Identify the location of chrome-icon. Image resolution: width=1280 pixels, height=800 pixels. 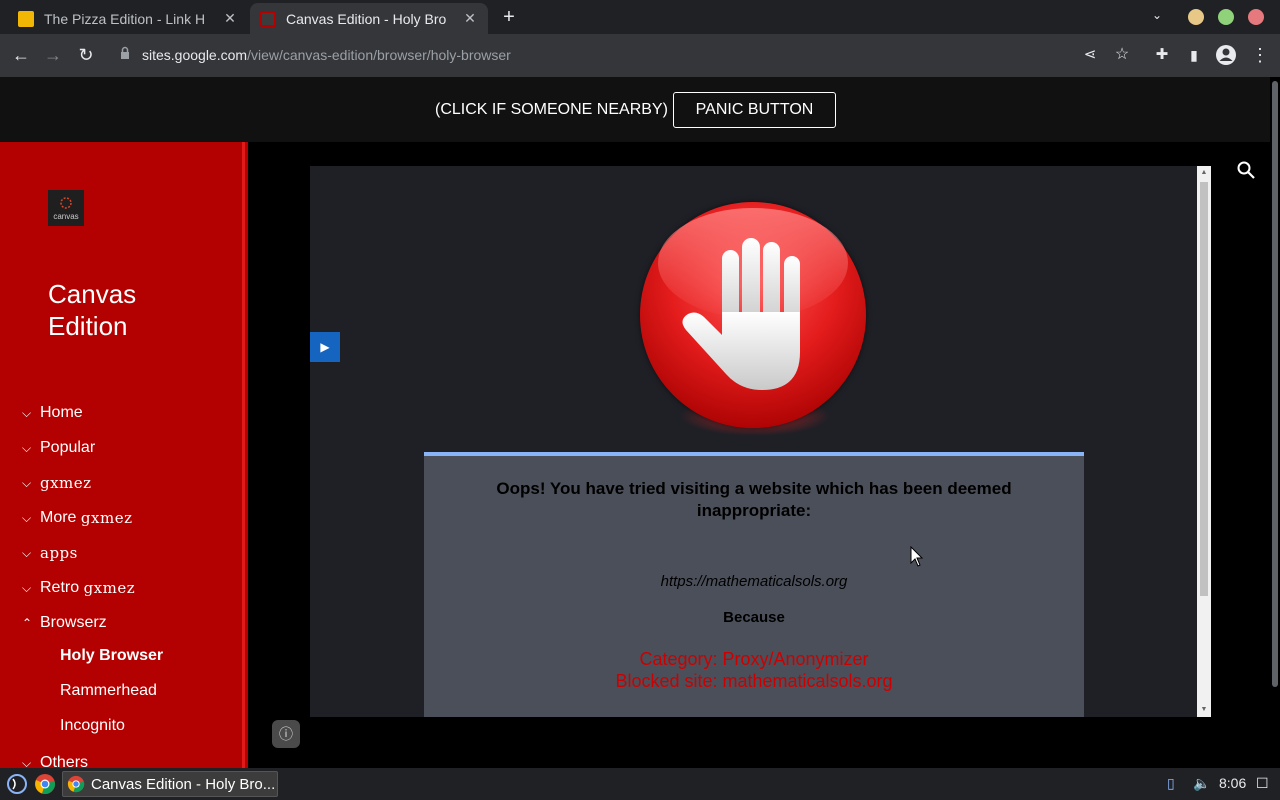
(76, 784).